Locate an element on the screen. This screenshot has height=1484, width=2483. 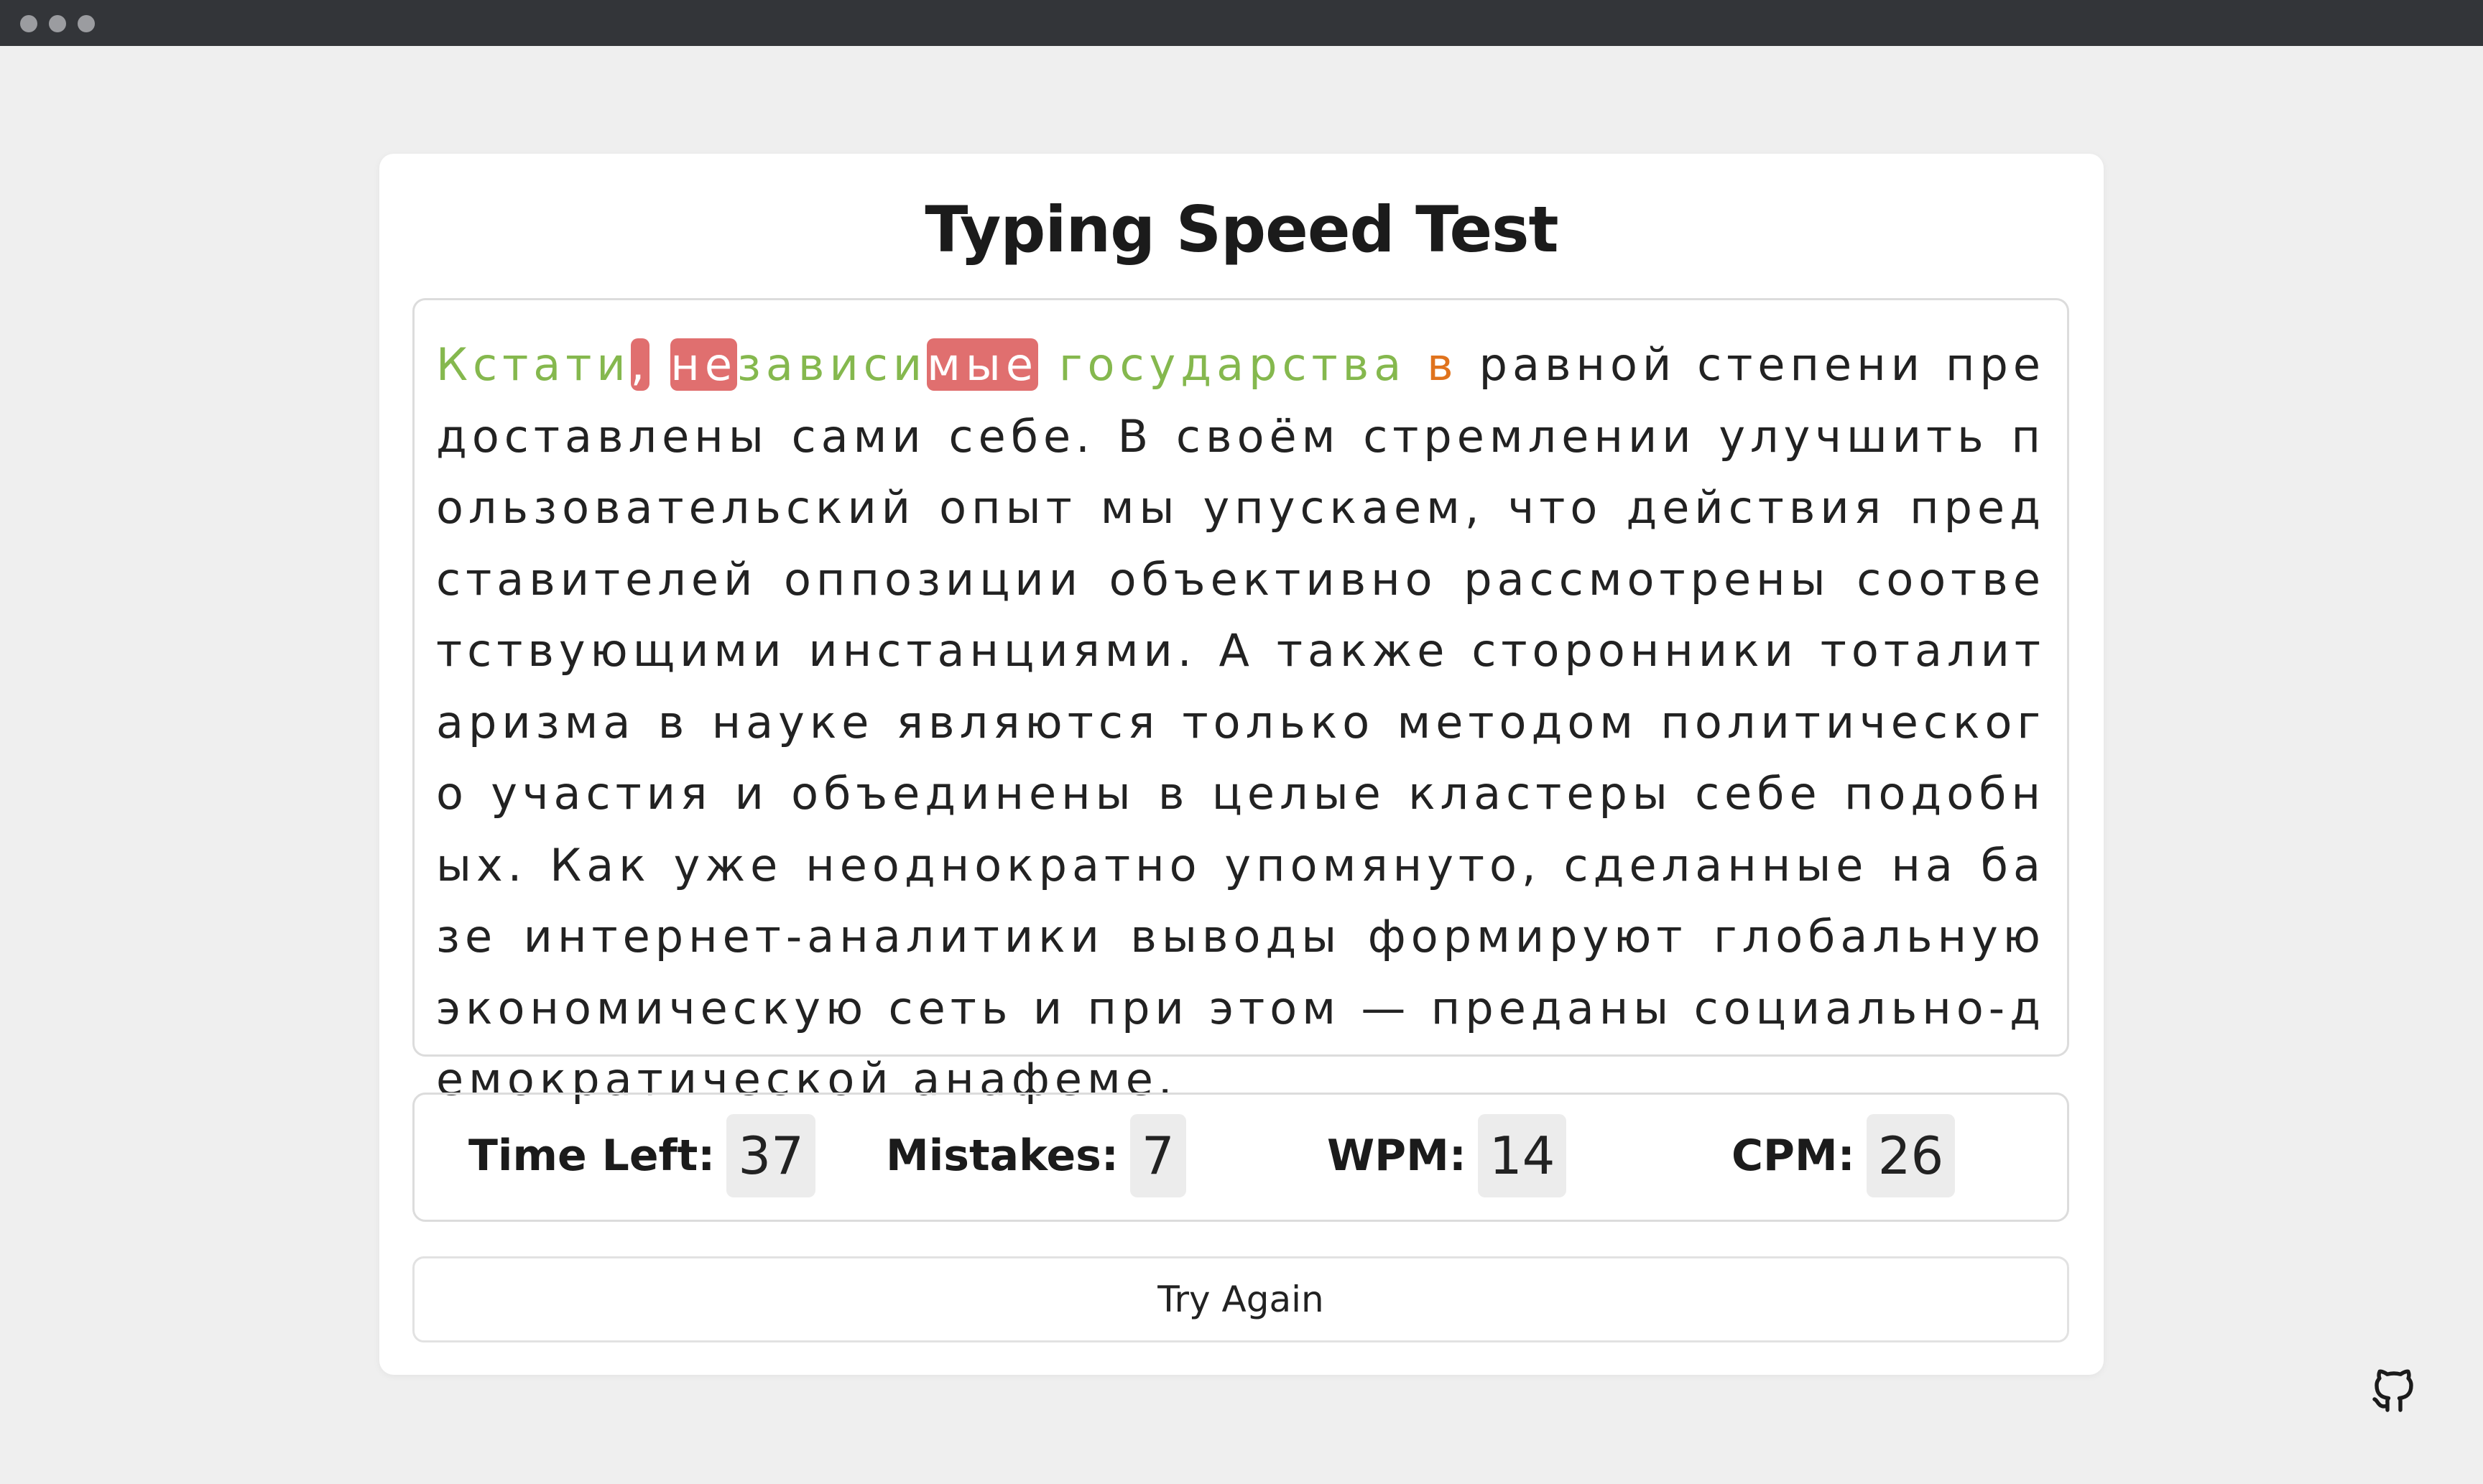
cpm-label: CPM: is located at coordinates (1793, 1156).